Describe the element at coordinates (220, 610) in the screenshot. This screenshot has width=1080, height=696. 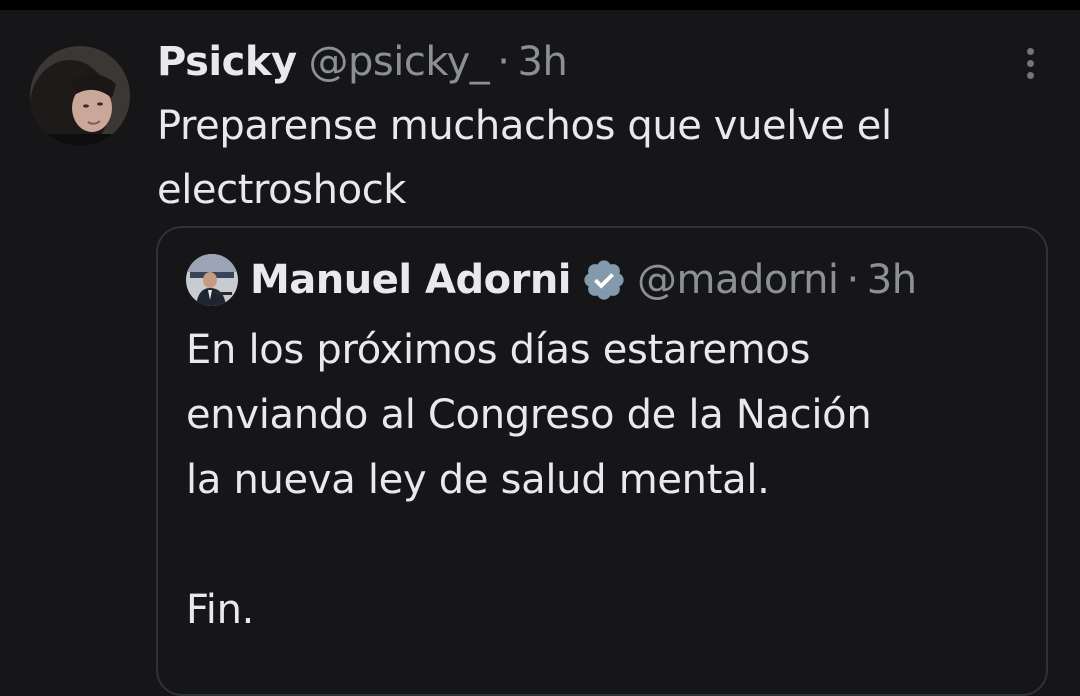
I see `quoted-text-line: Fin.` at that location.